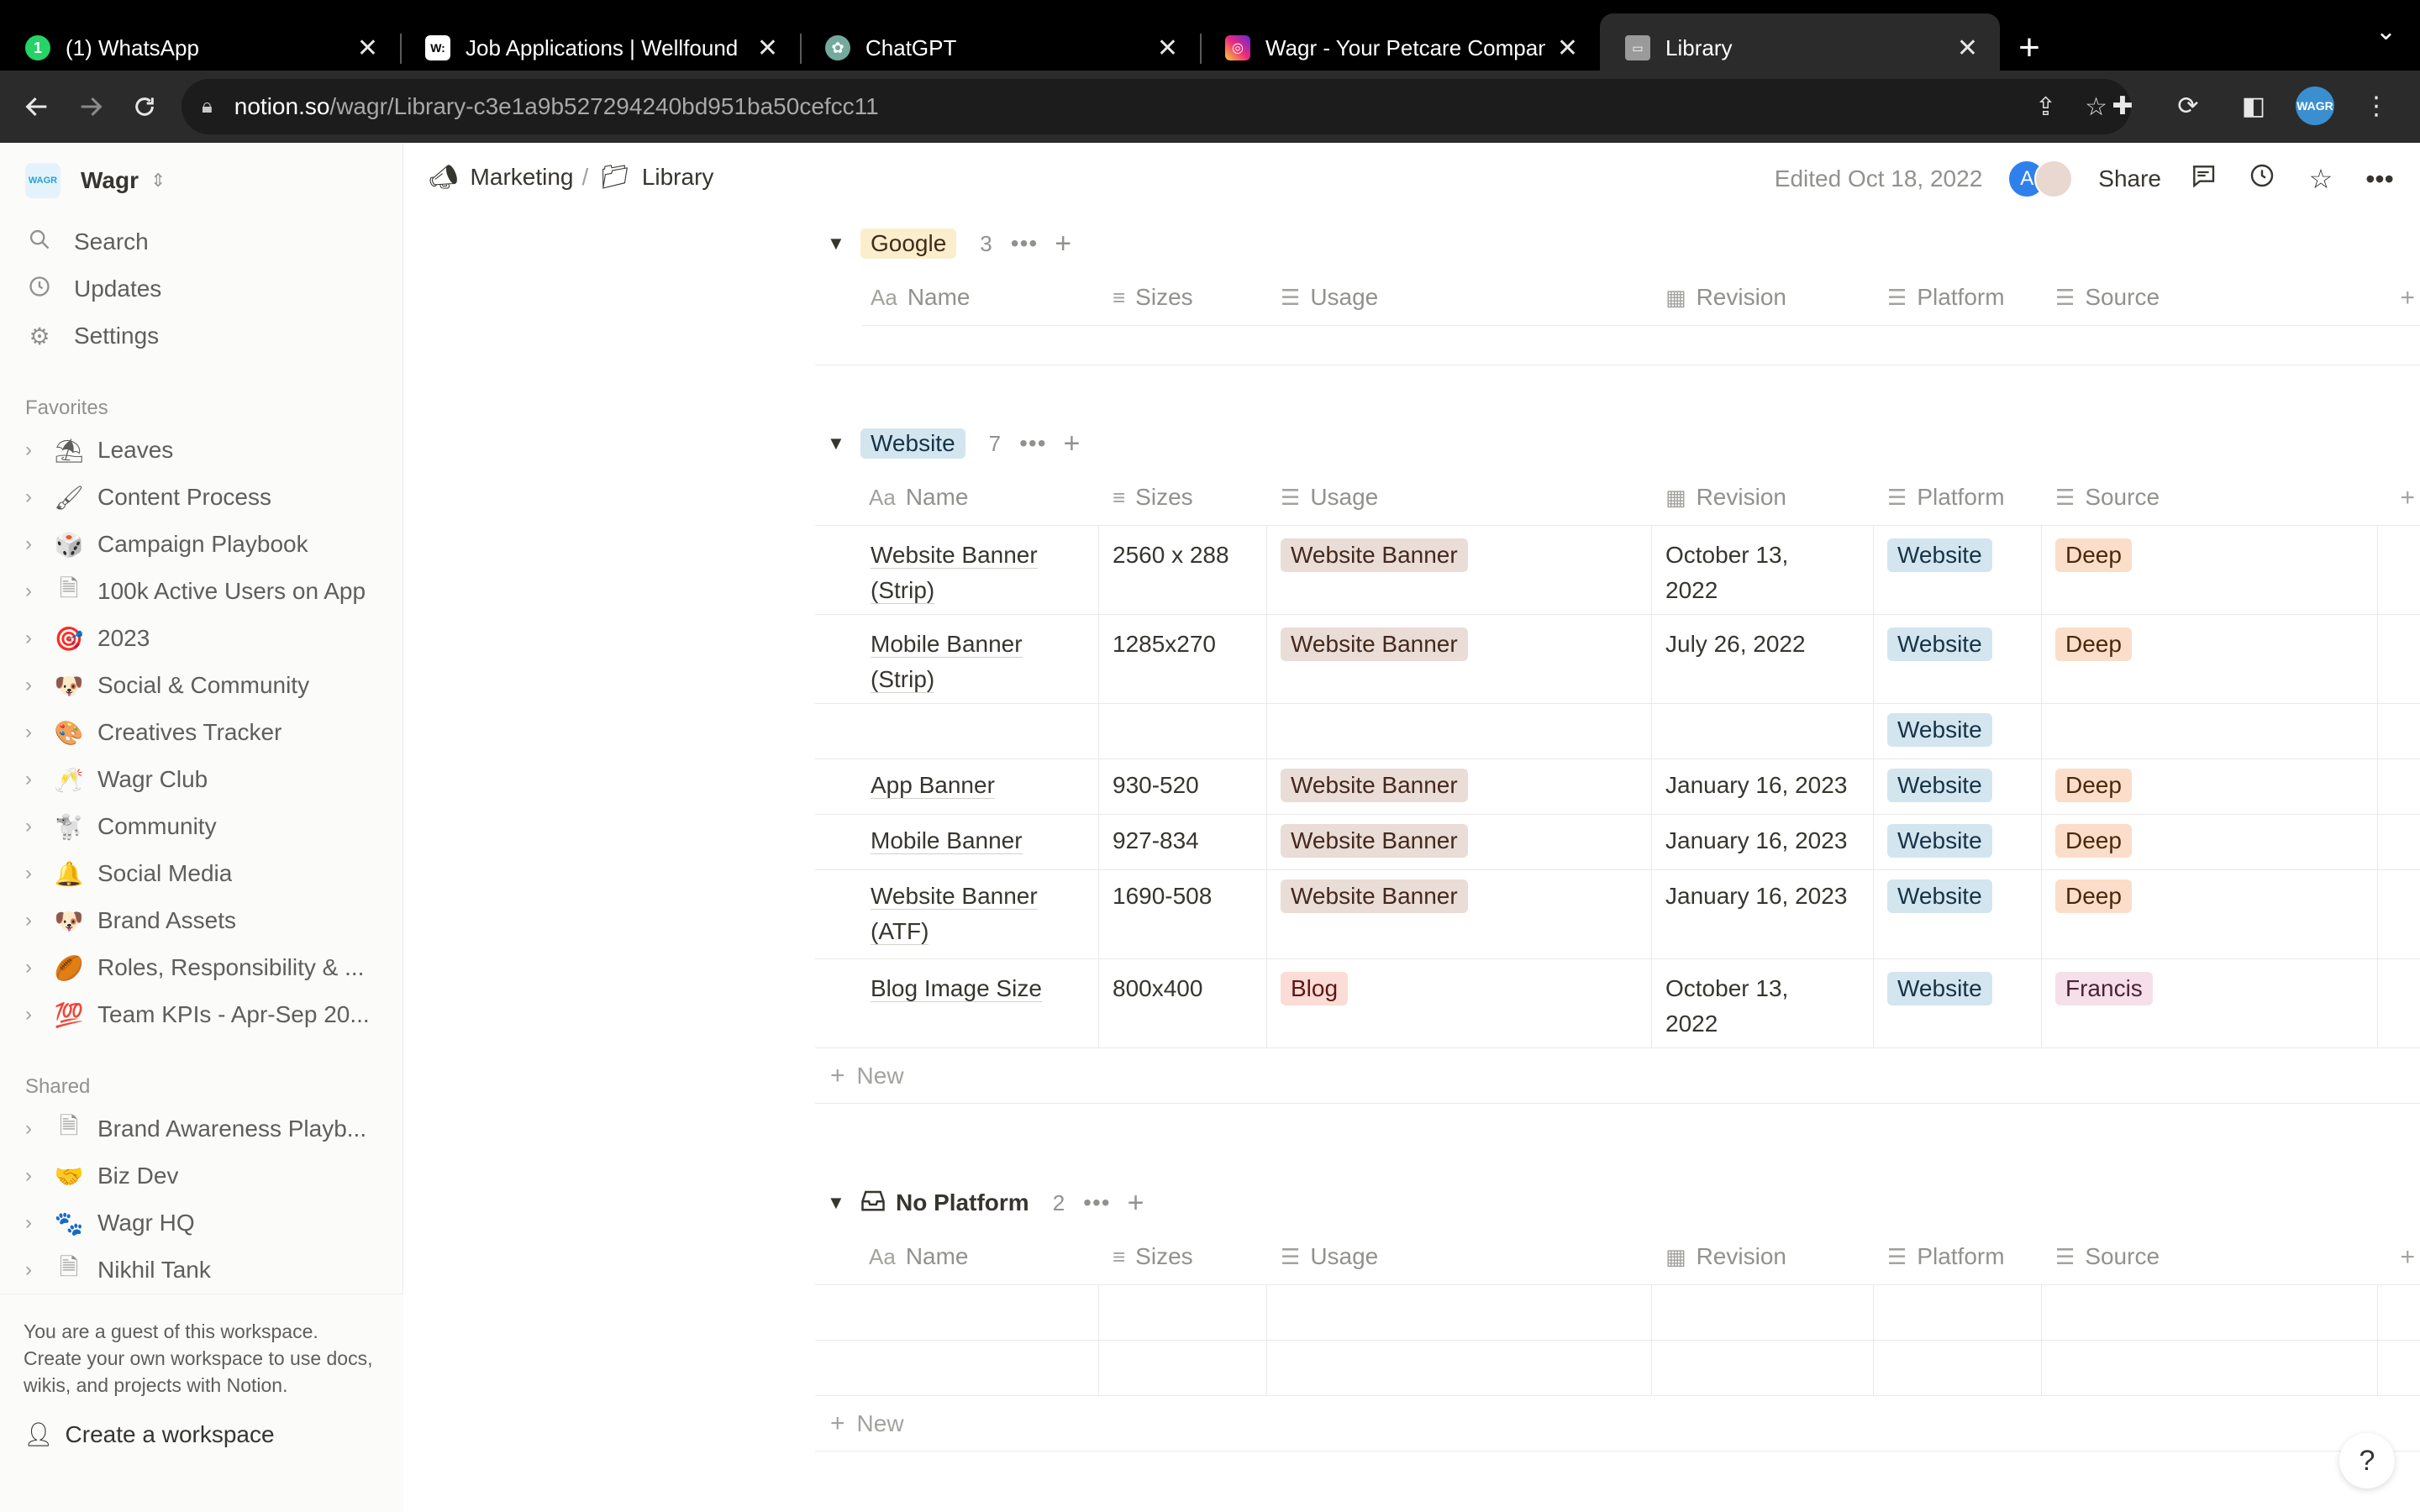 The width and height of the screenshot is (2420, 1512). What do you see at coordinates (1879, 178) in the screenshot?
I see `edited-timestamp: Edited Oct 18, 2022` at bounding box center [1879, 178].